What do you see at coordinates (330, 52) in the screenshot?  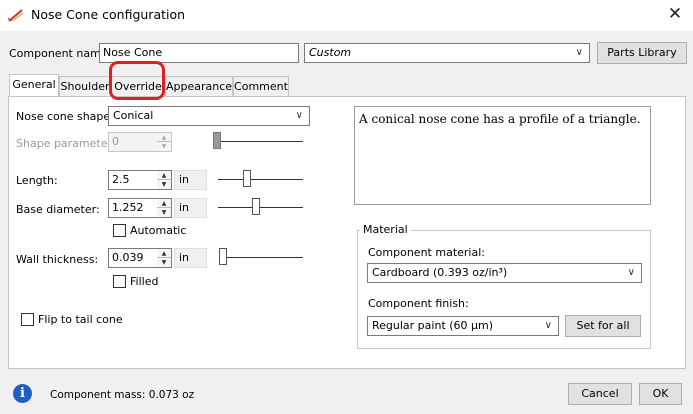 I see `preset-value: Custom` at bounding box center [330, 52].